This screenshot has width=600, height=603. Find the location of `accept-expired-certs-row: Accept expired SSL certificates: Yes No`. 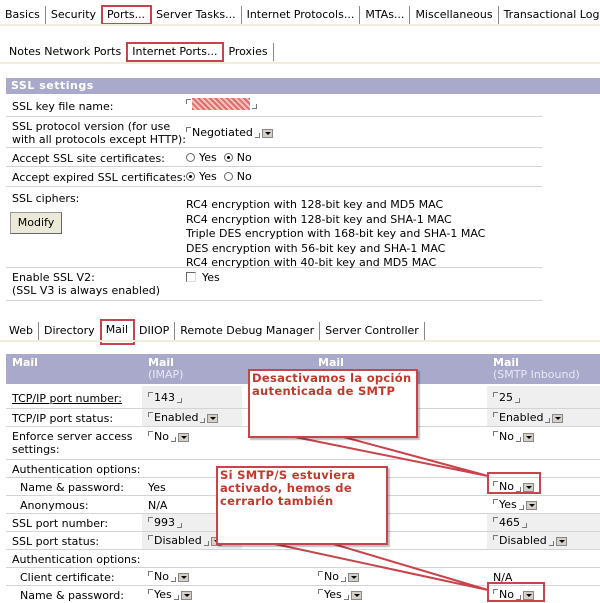

accept-expired-certs-row: Accept expired SSL certificates: Yes No is located at coordinates (274, 177).